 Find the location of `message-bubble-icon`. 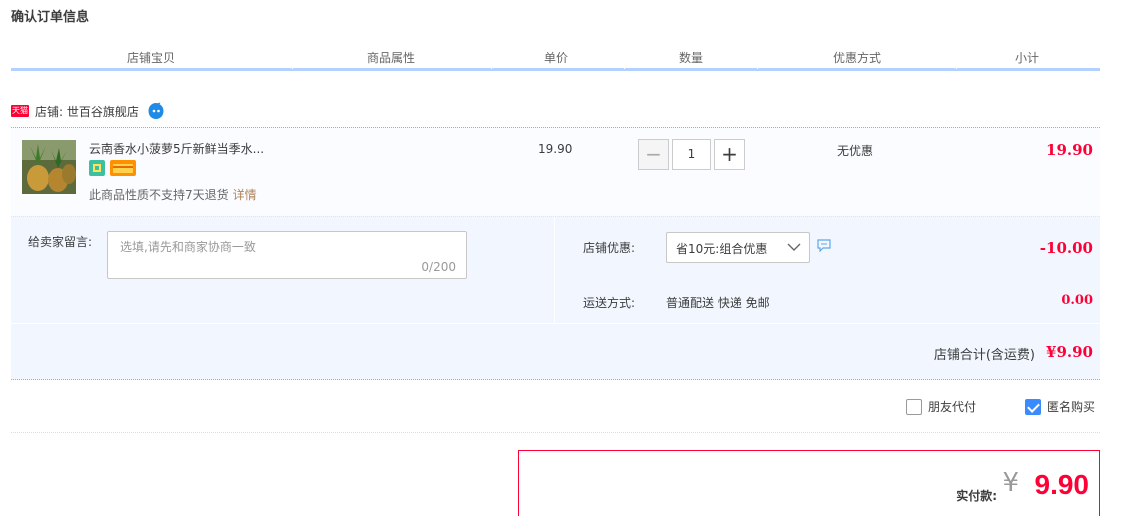

message-bubble-icon is located at coordinates (824, 245).